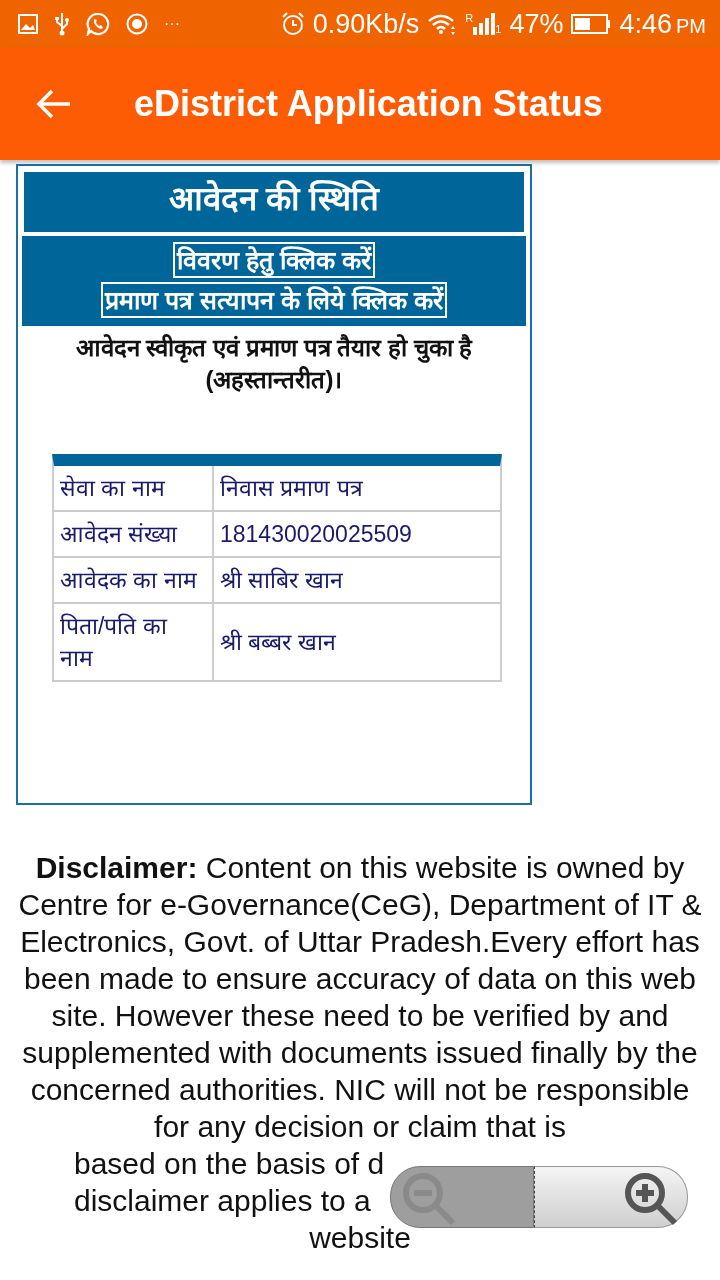 The image size is (720, 1280). Describe the element at coordinates (291, 488) in the screenshot. I see `table-cell-text: निवास प्रमाण पत्र` at that location.